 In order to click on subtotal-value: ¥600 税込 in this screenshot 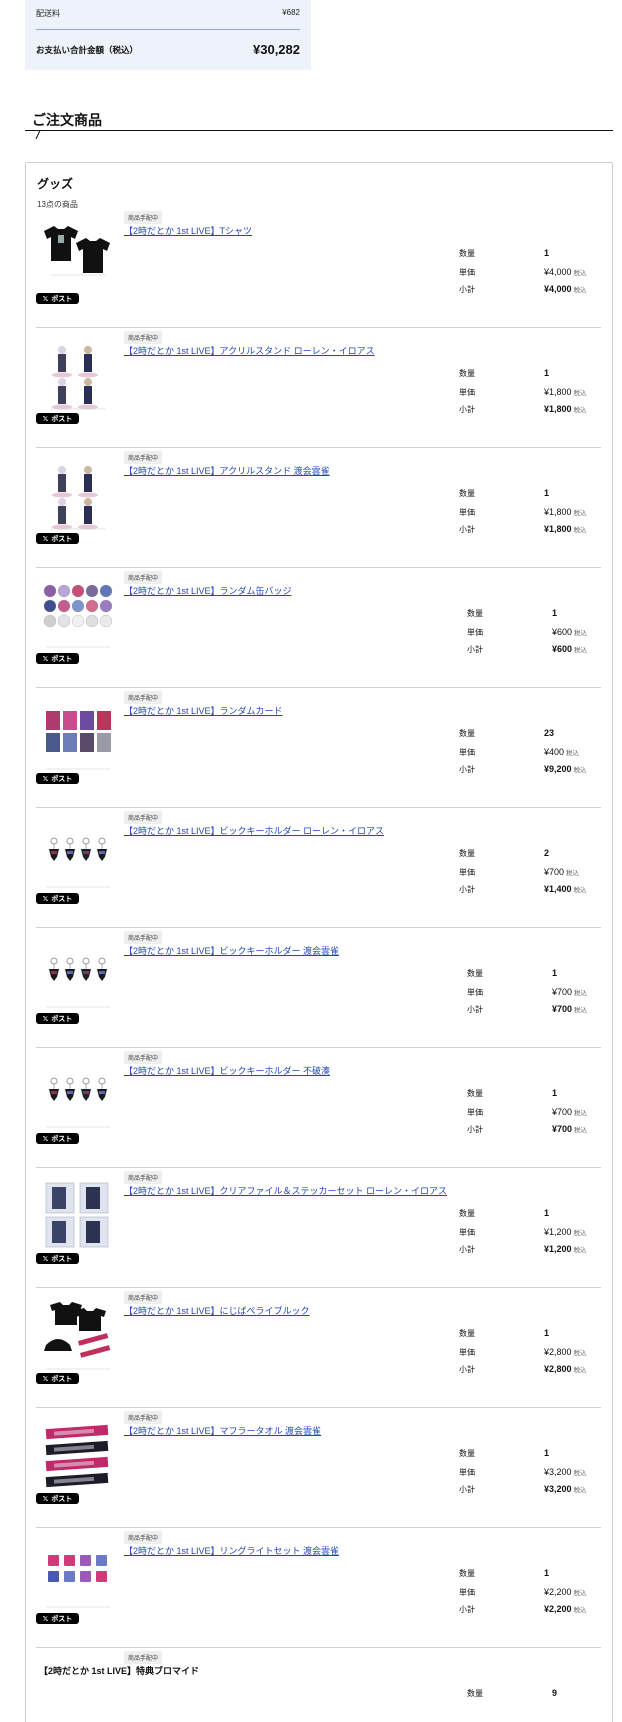, I will do `click(569, 649)`.